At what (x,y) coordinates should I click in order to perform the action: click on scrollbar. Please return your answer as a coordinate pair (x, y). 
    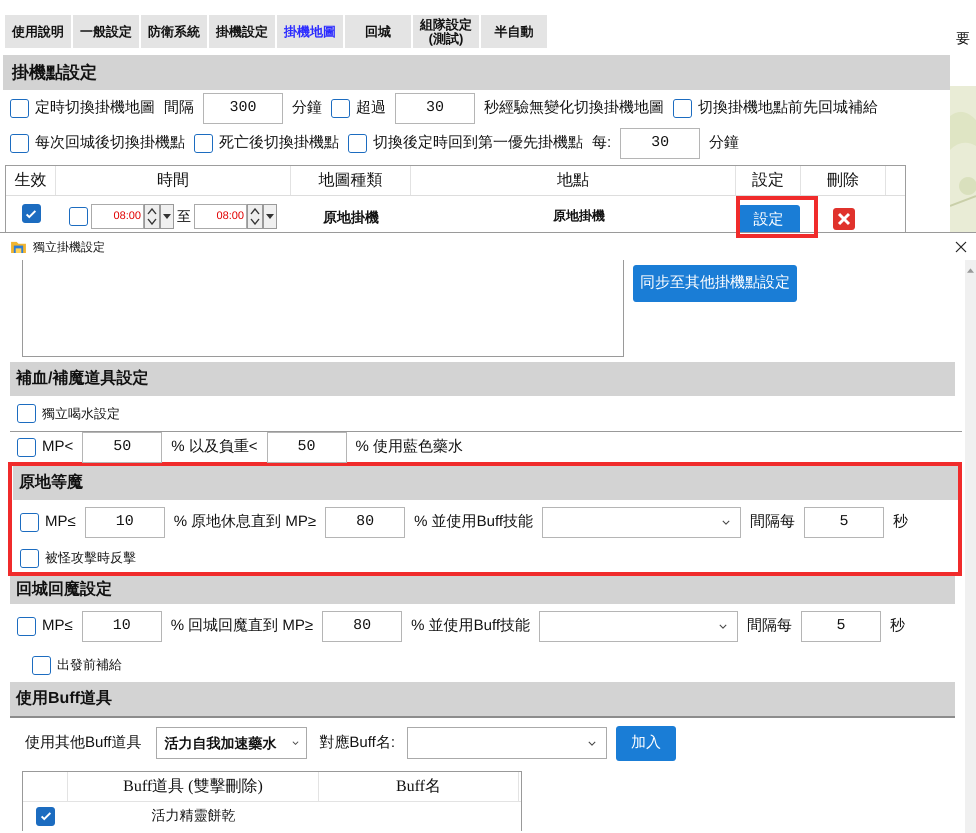
    Looking at the image, I should click on (970, 546).